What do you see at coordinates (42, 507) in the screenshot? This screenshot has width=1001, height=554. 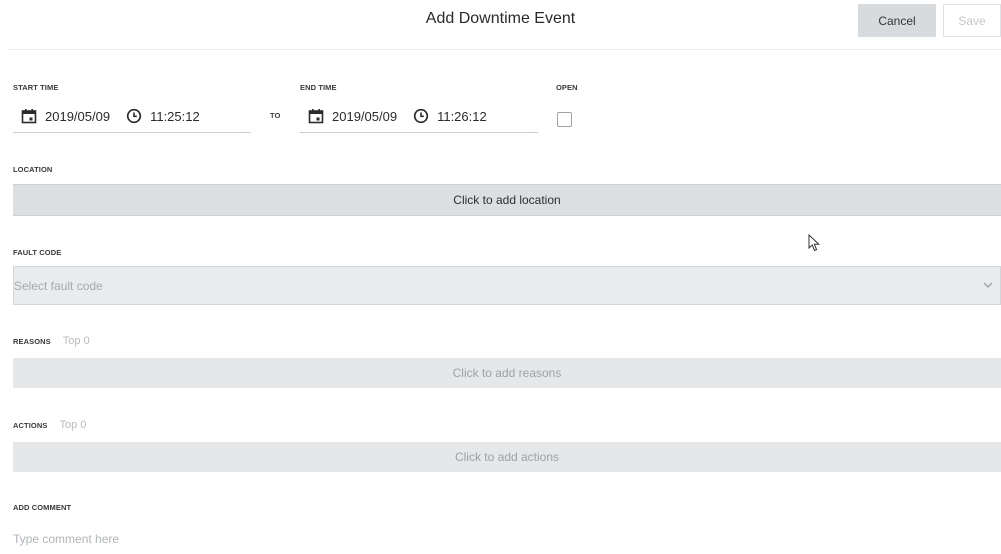 I see `add-comment-label: ADD COMMENT` at bounding box center [42, 507].